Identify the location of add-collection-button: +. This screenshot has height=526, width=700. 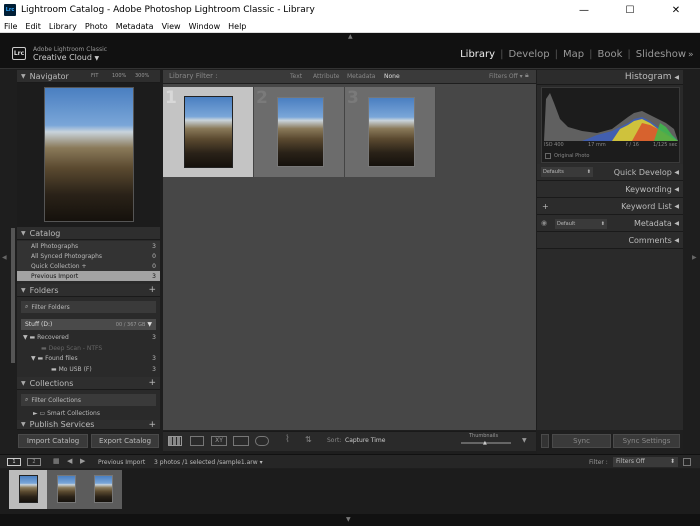
(152, 383).